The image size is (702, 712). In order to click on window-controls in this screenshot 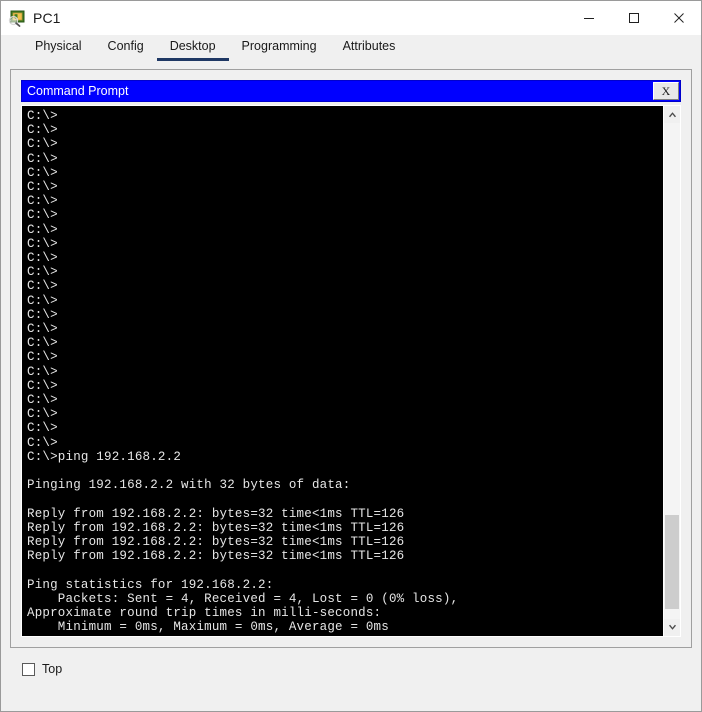, I will do `click(633, 17)`.